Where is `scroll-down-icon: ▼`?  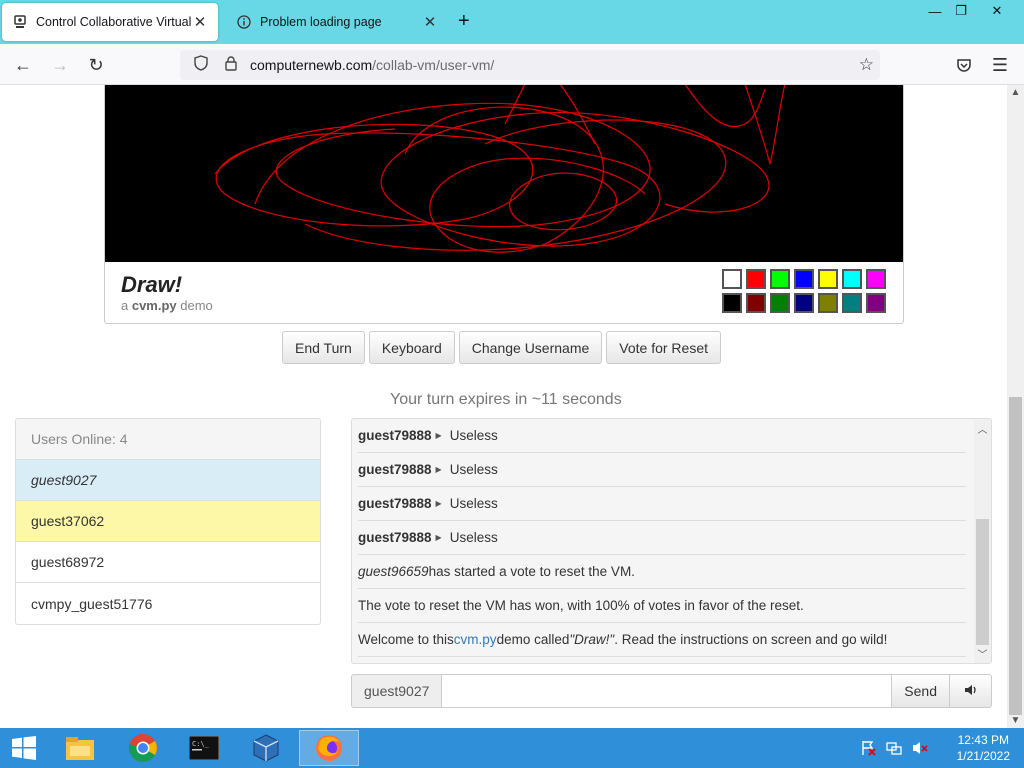 scroll-down-icon: ▼ is located at coordinates (1015, 720).